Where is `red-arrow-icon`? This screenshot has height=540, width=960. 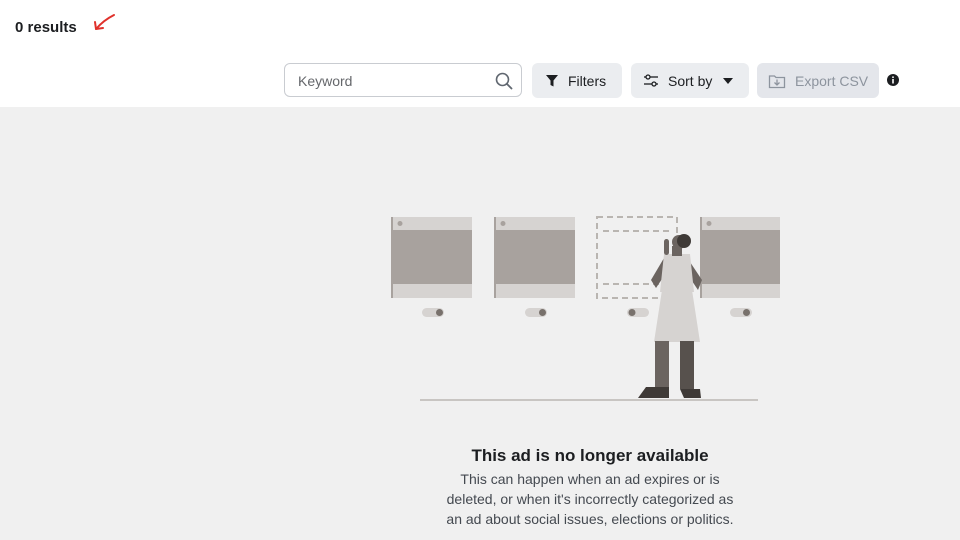 red-arrow-icon is located at coordinates (104, 22).